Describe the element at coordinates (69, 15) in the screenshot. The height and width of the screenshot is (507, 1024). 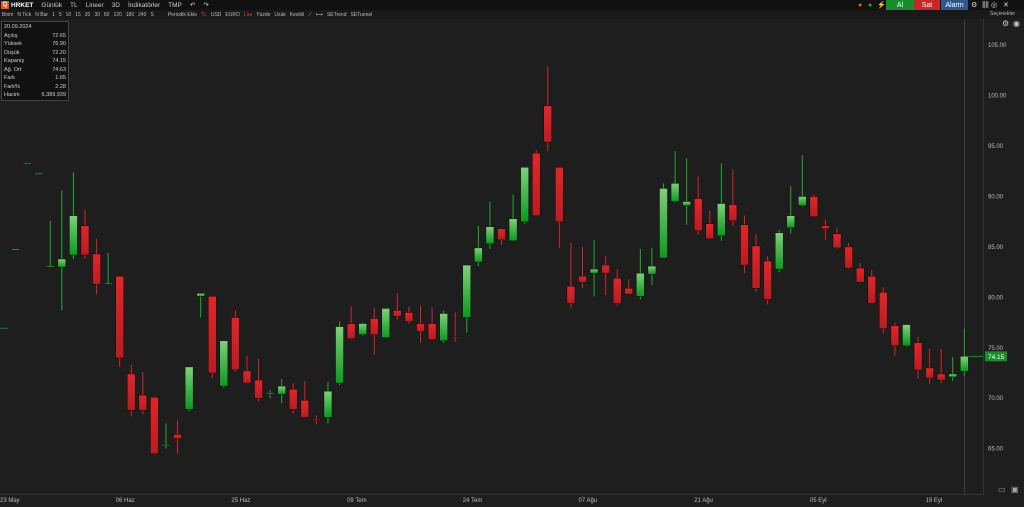
I see `sub-item: 10` at that location.